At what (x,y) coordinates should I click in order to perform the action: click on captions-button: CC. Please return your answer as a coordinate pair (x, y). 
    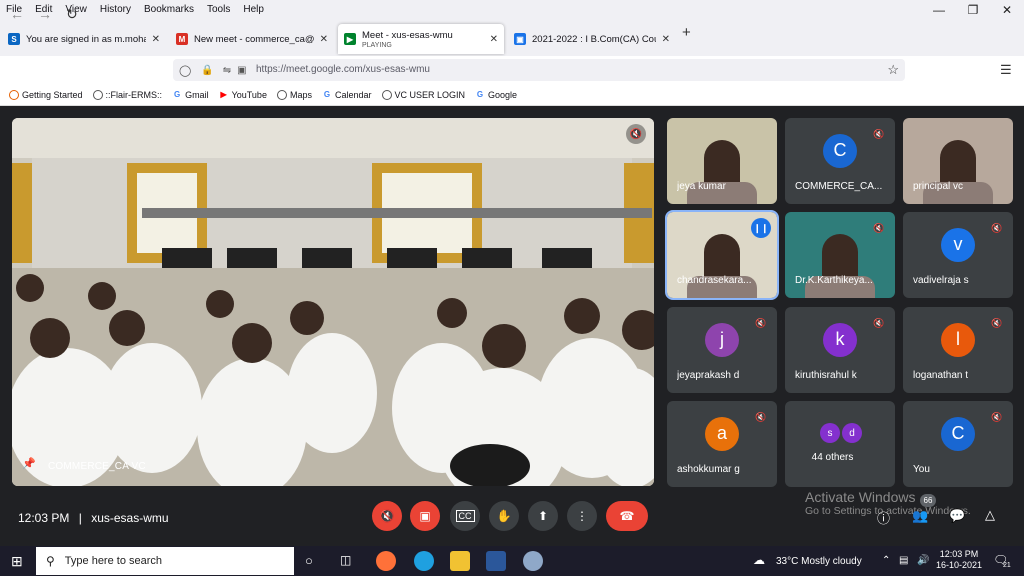
    Looking at the image, I should click on (465, 516).